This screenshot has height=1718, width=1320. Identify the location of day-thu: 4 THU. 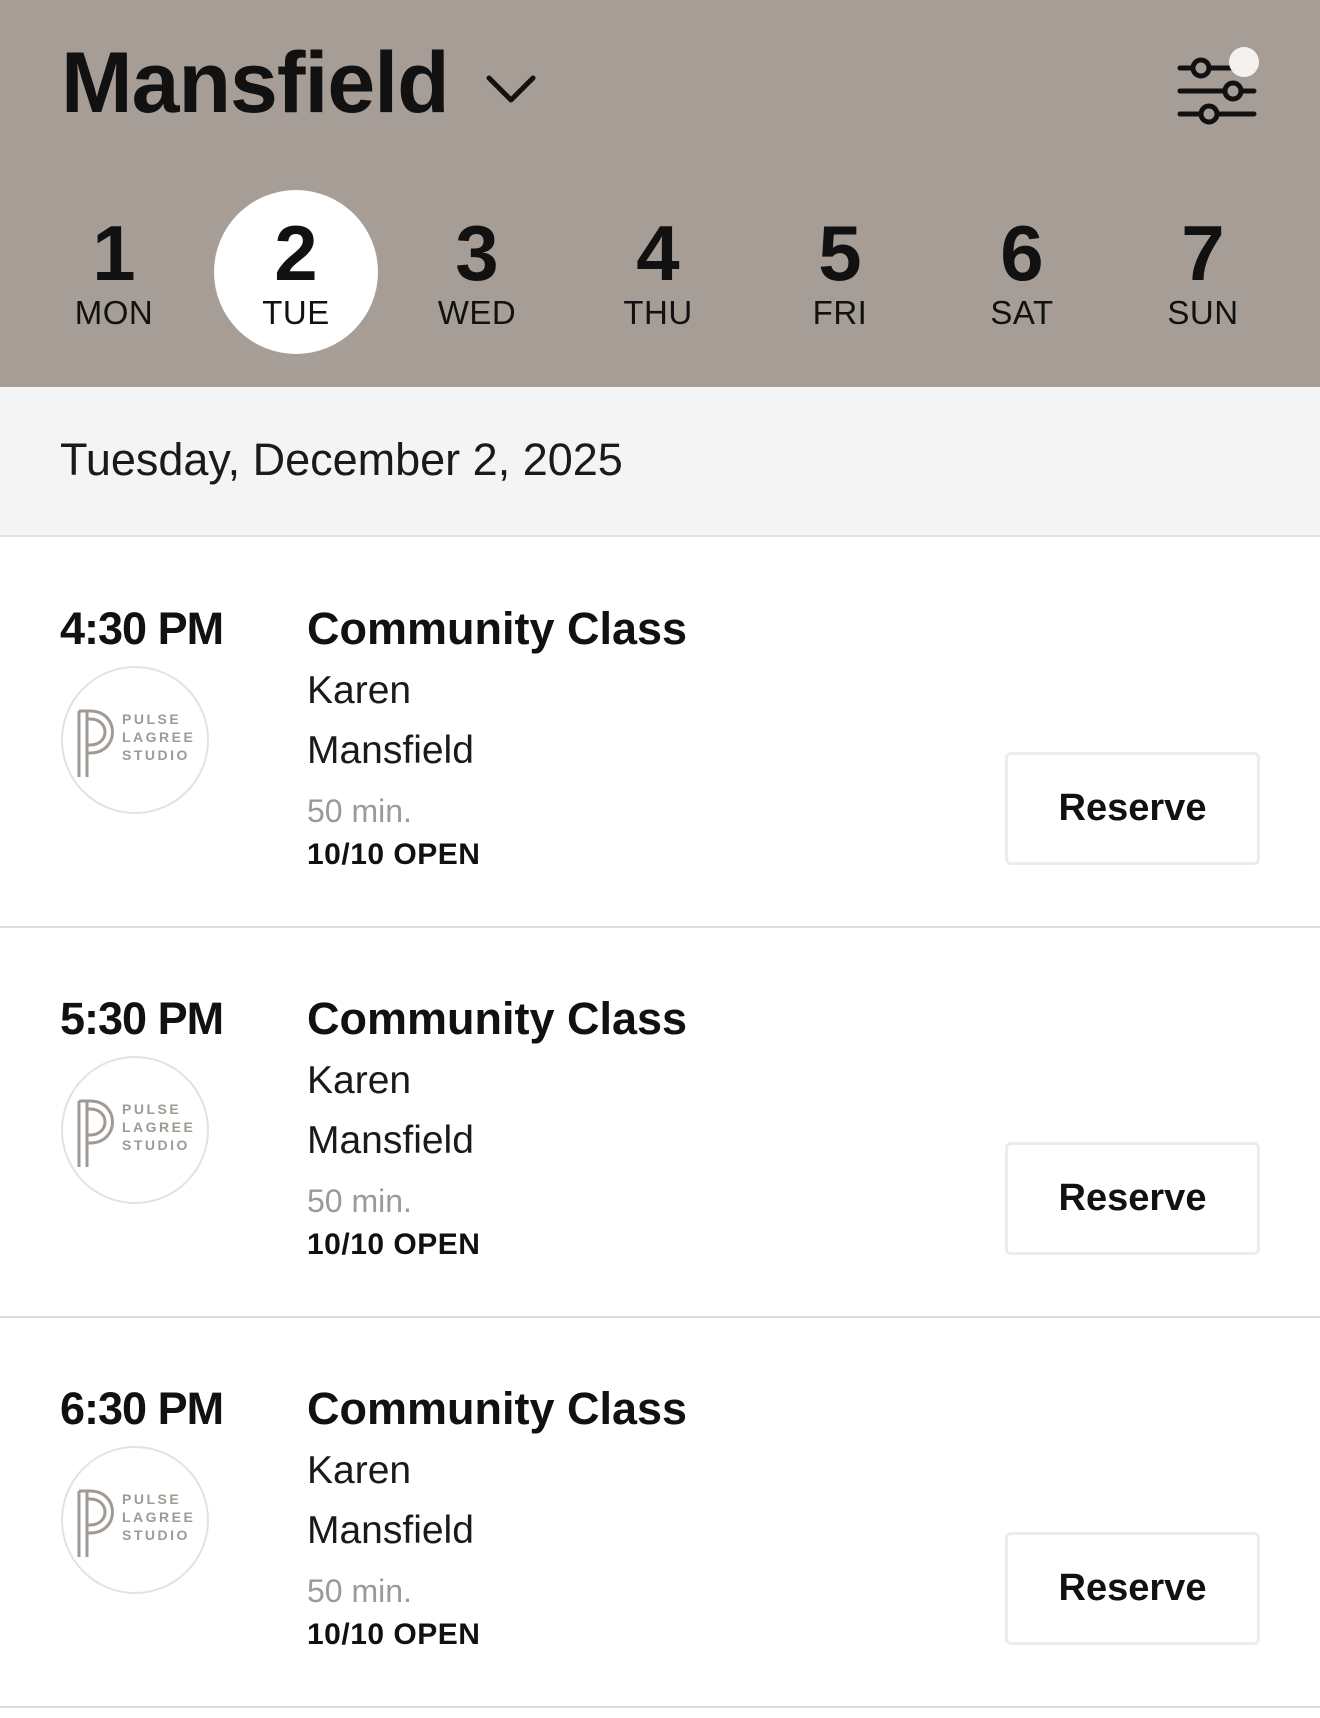
(658, 272).